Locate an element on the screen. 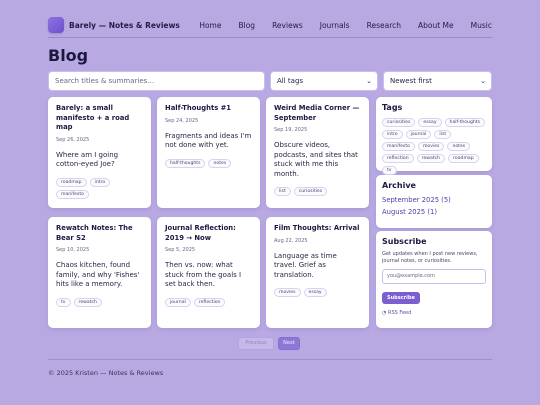  nav-music: Music is located at coordinates (481, 25).